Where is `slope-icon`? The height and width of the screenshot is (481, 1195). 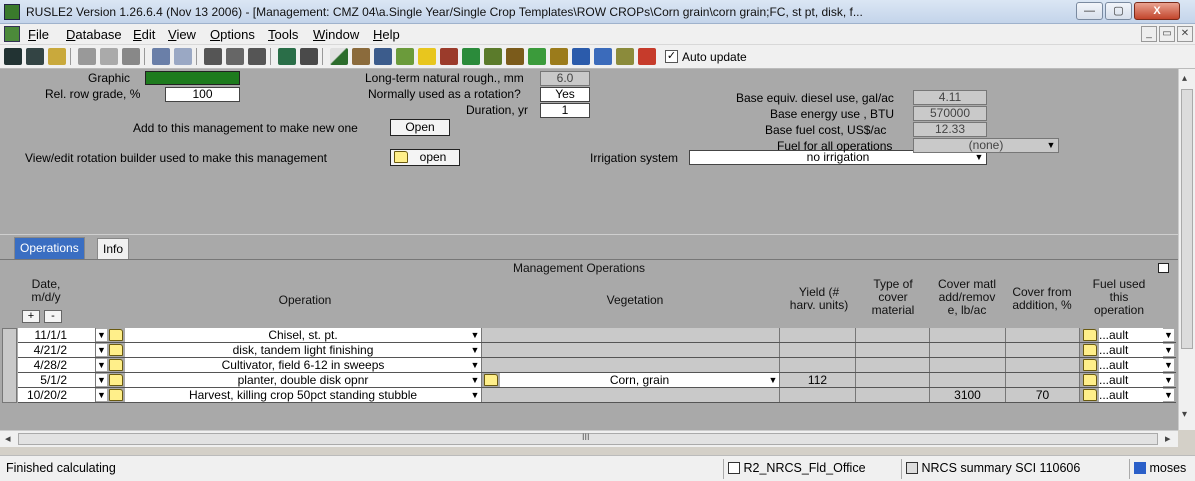 slope-icon is located at coordinates (339, 56).